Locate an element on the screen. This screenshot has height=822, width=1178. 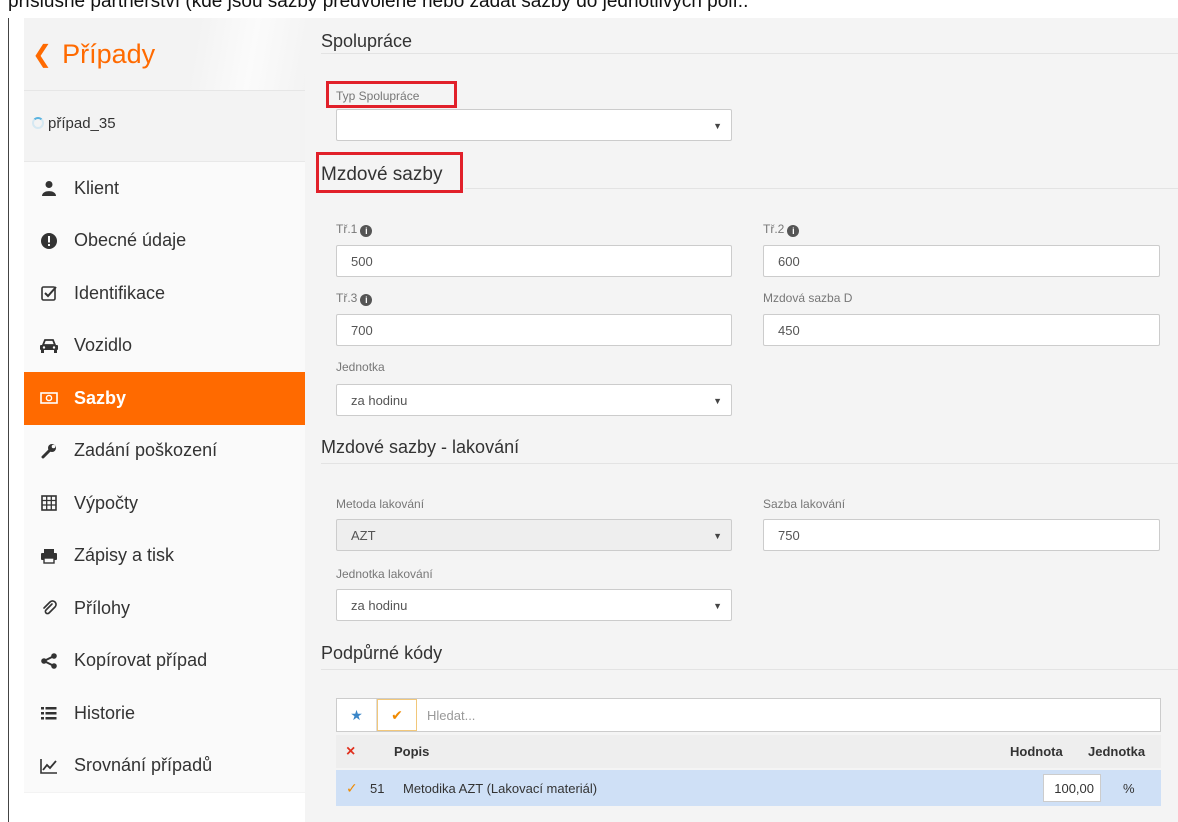
sidebar-item-klient: Klient is located at coordinates (164, 188).